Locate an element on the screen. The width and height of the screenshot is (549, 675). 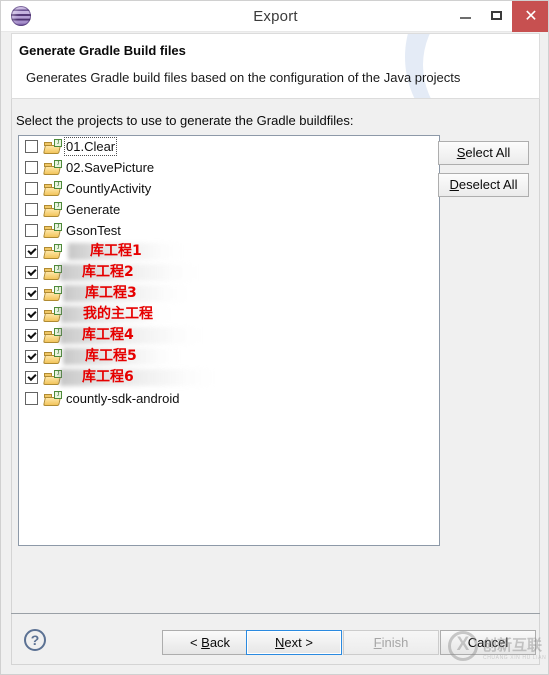
back-mnemonic: B is located at coordinates (205, 642).